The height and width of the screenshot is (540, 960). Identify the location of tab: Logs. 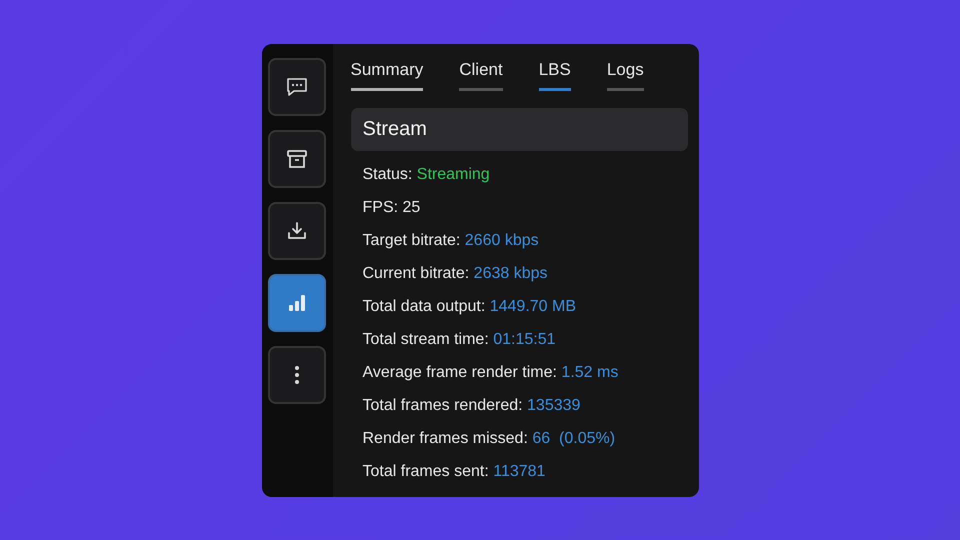
(625, 74).